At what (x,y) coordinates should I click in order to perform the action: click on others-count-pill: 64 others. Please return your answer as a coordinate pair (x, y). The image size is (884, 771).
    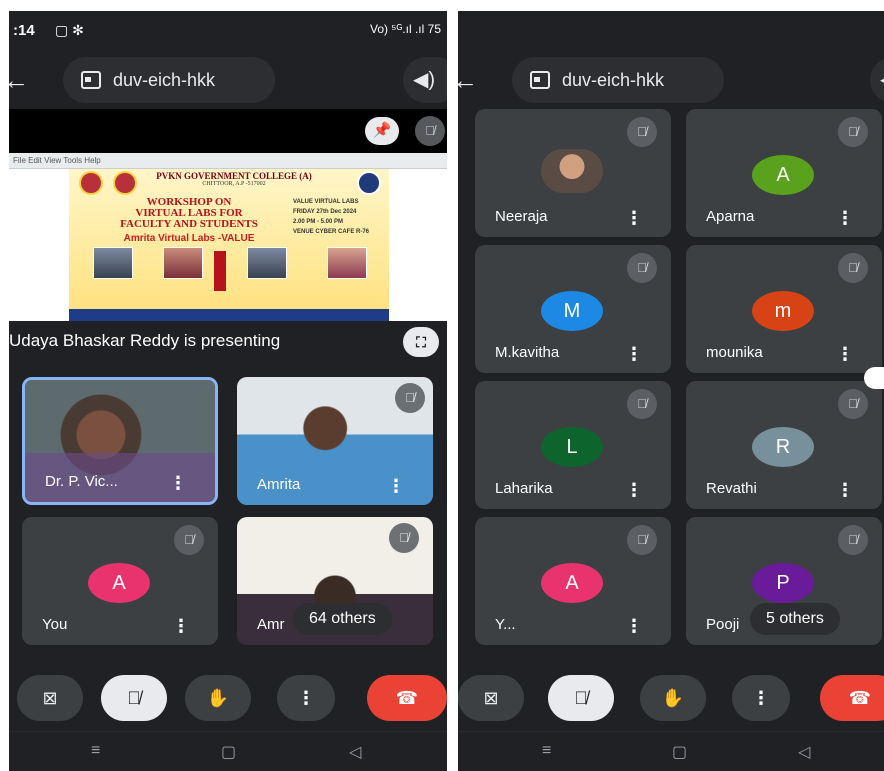
    Looking at the image, I should click on (342, 619).